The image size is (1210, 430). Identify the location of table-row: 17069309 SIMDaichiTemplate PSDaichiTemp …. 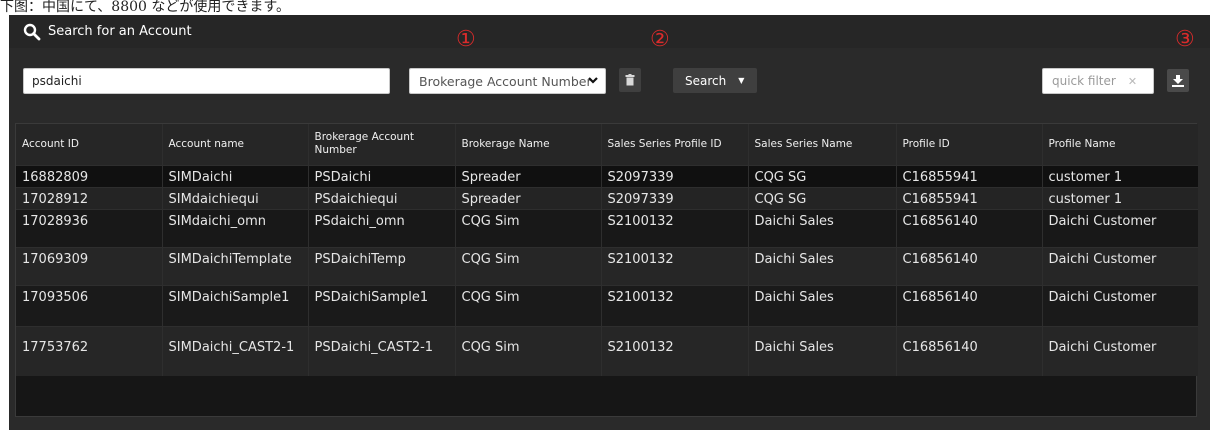
(607, 265).